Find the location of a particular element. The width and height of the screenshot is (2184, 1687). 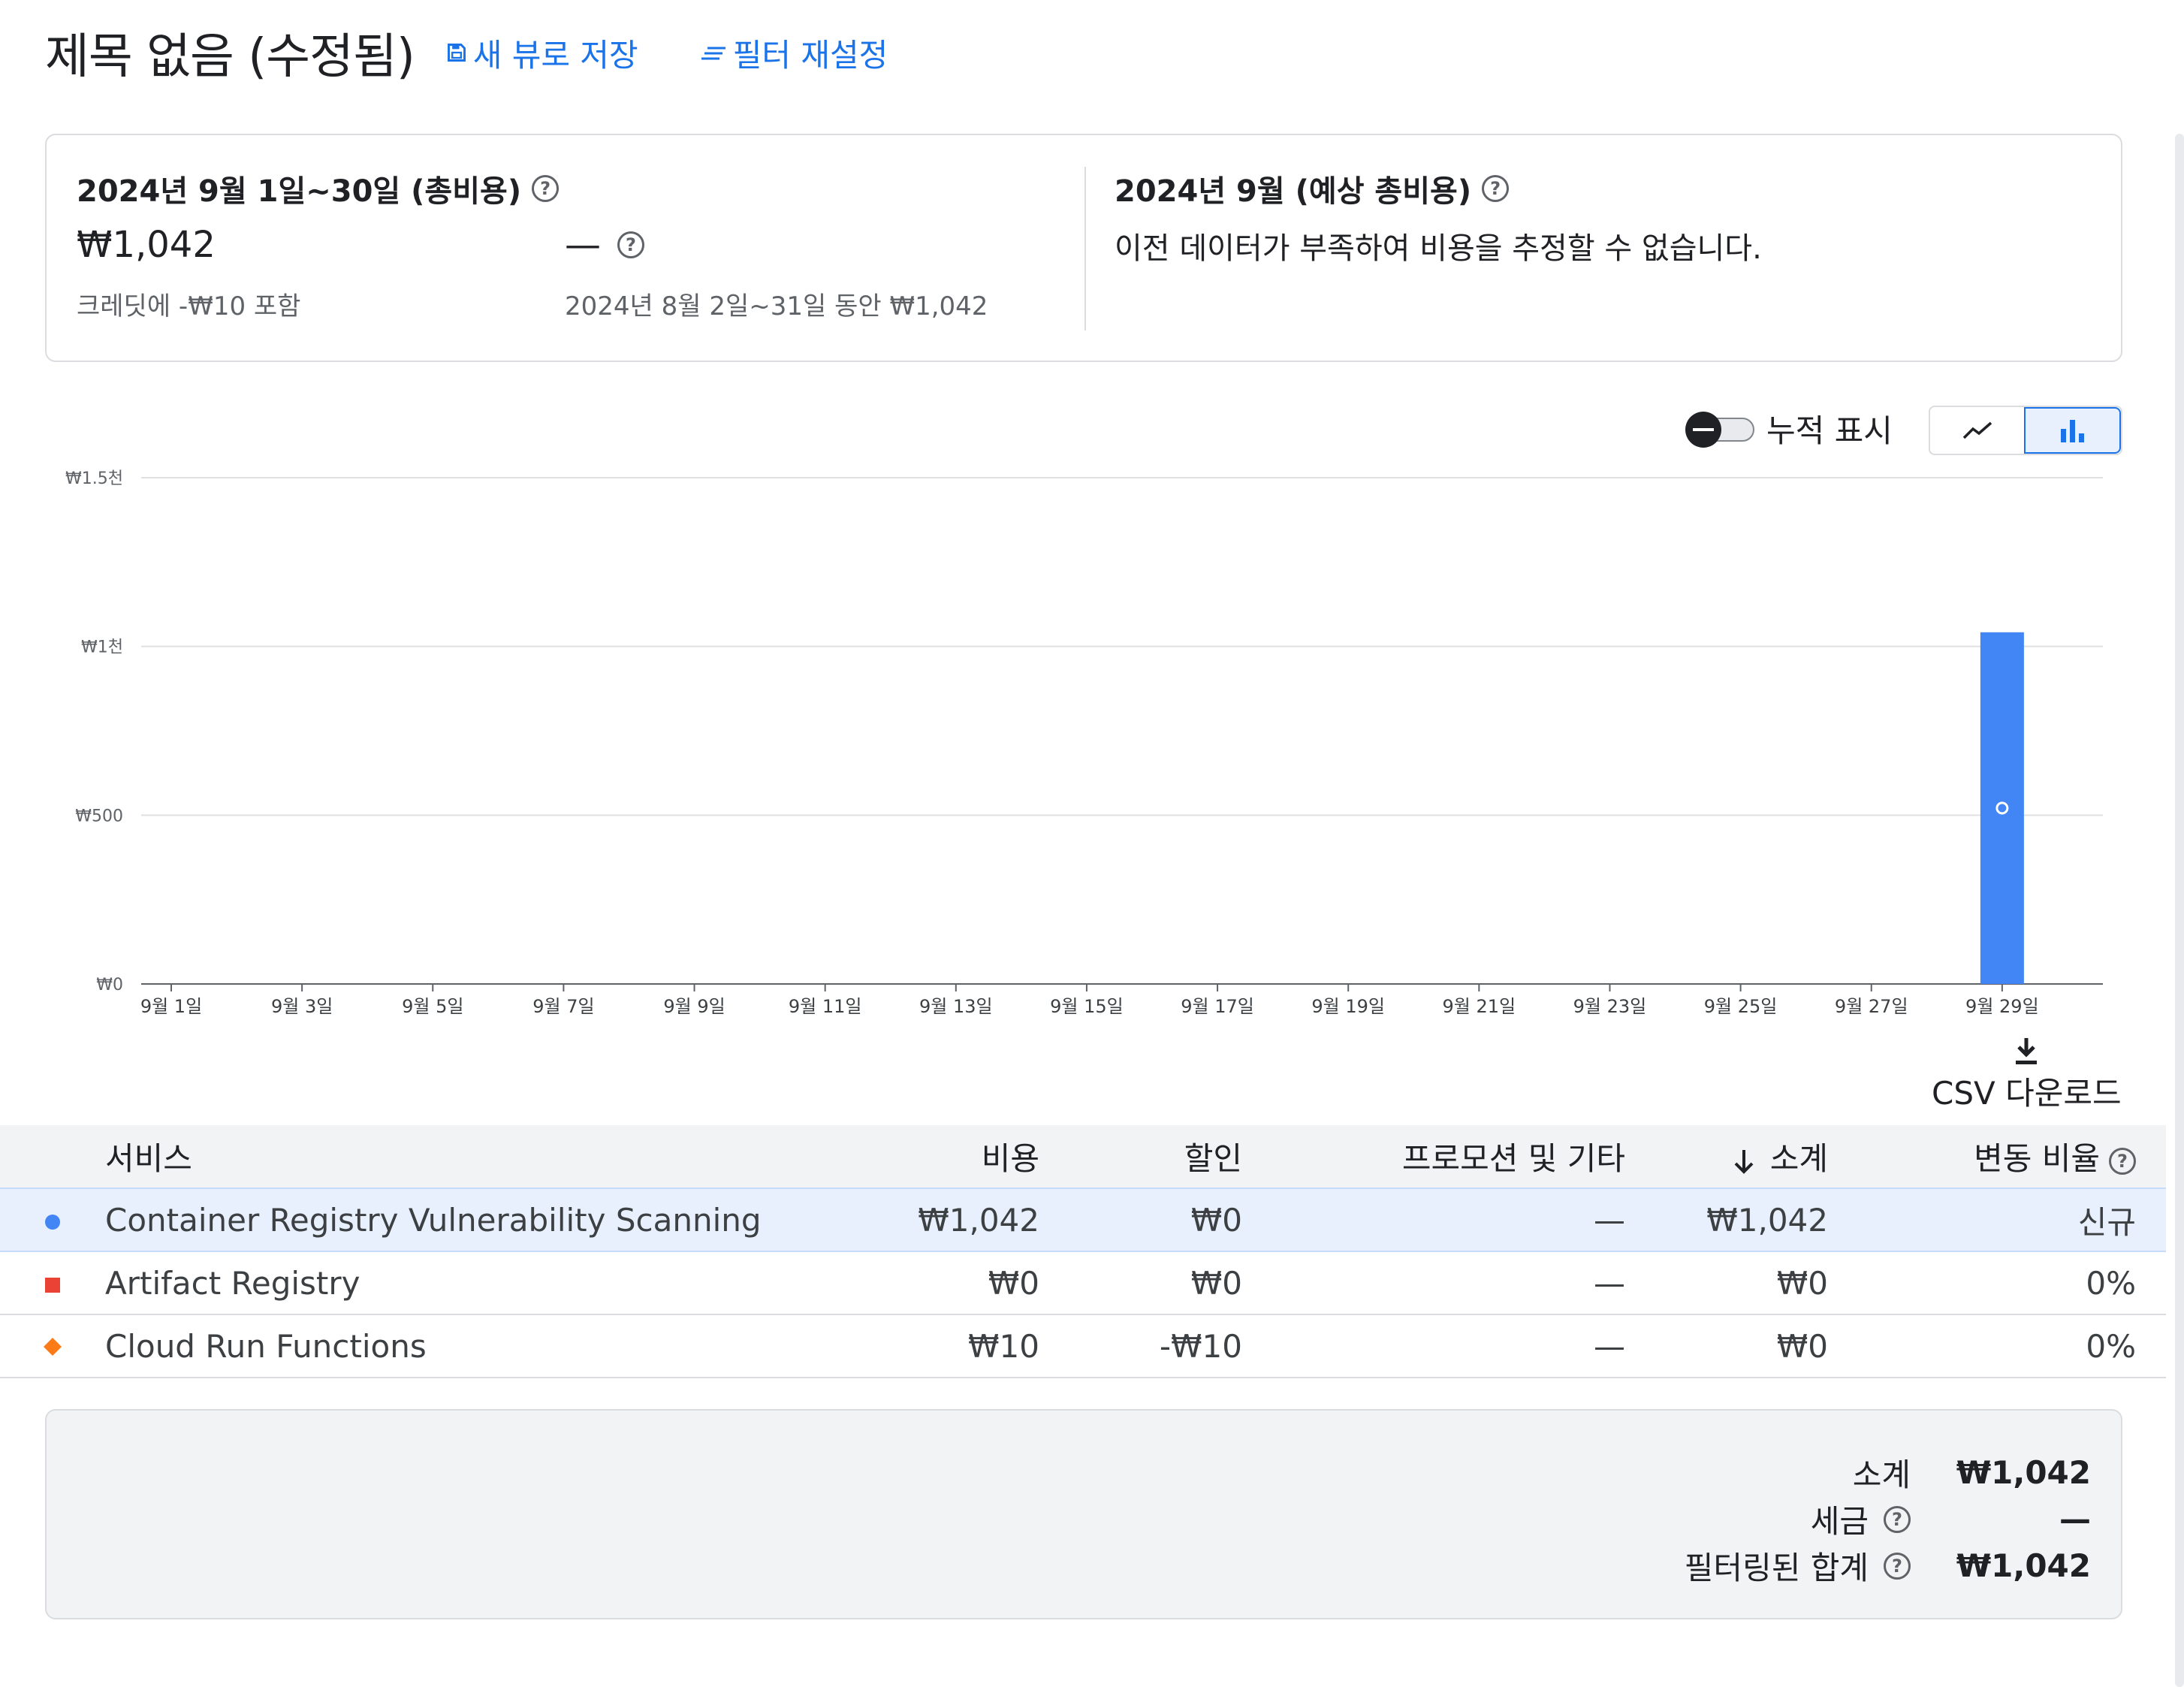

service-header: 서비스 is located at coordinates (482, 1156).